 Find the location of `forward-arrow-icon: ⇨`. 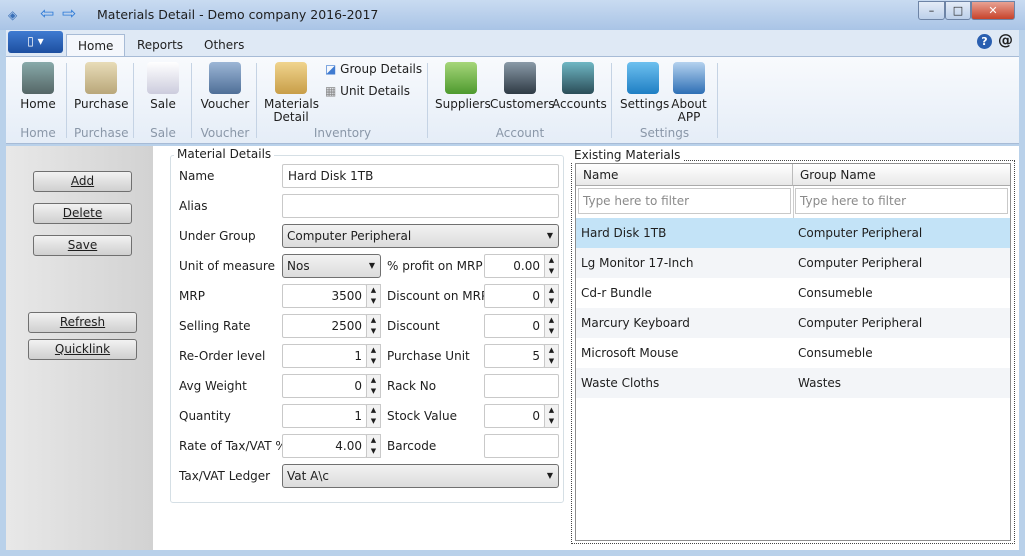

forward-arrow-icon: ⇨ is located at coordinates (69, 14).